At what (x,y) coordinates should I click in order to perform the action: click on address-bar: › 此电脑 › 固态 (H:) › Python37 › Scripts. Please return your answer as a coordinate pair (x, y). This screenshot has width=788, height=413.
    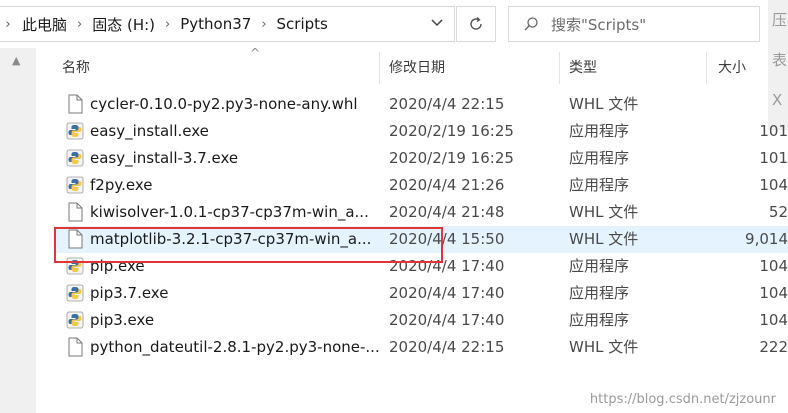
    Looking at the image, I should click on (227, 24).